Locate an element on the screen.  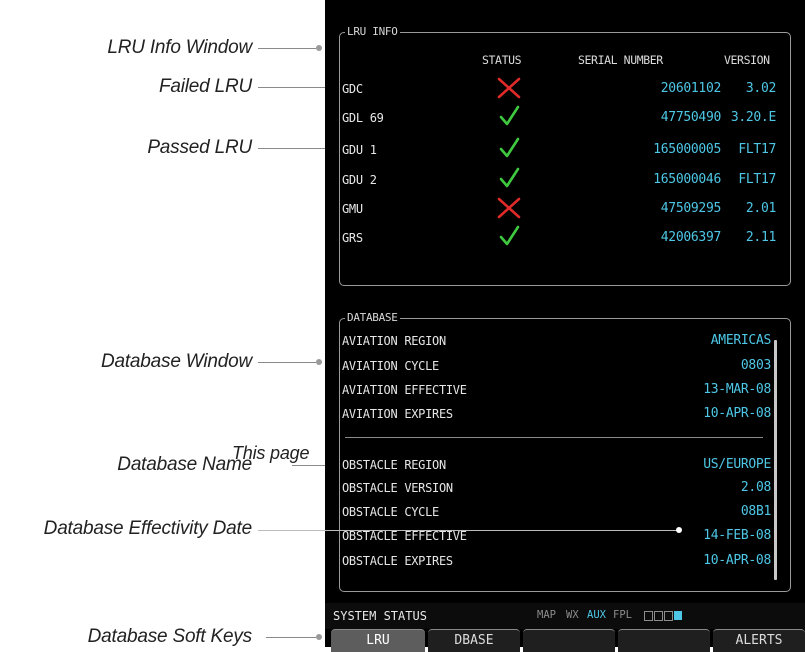
page-group-wx: WX is located at coordinates (572, 615).